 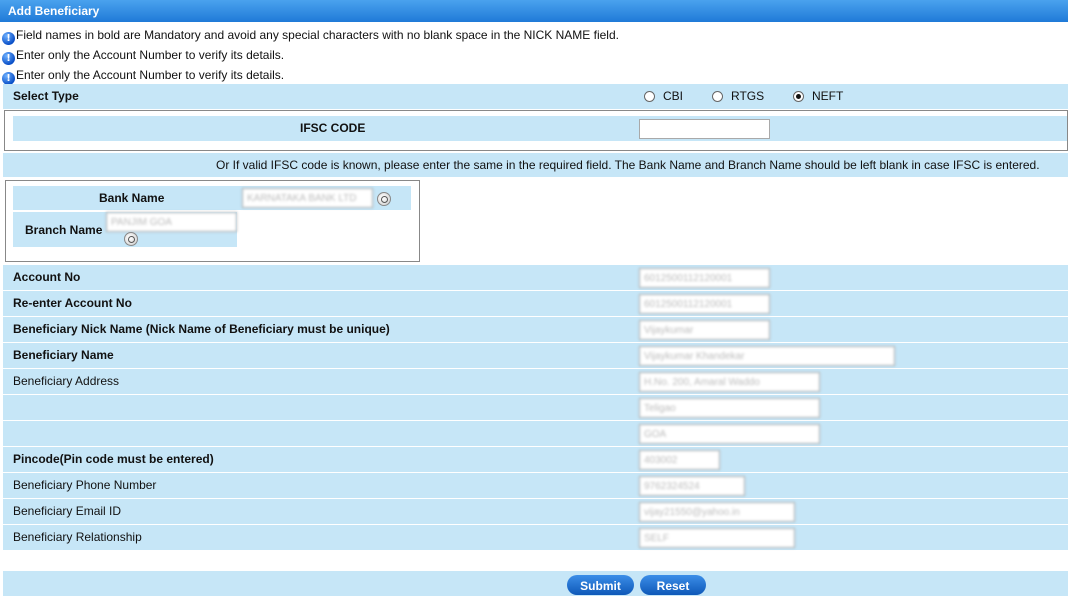 What do you see at coordinates (171, 222) in the screenshot?
I see `branch-name-input` at bounding box center [171, 222].